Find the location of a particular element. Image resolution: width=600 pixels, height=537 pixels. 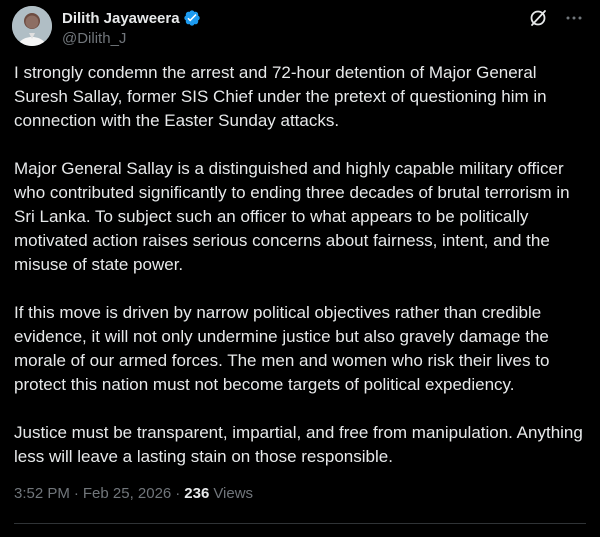

author-info: Dilith Jayaweera @Dilith_J is located at coordinates (131, 27).